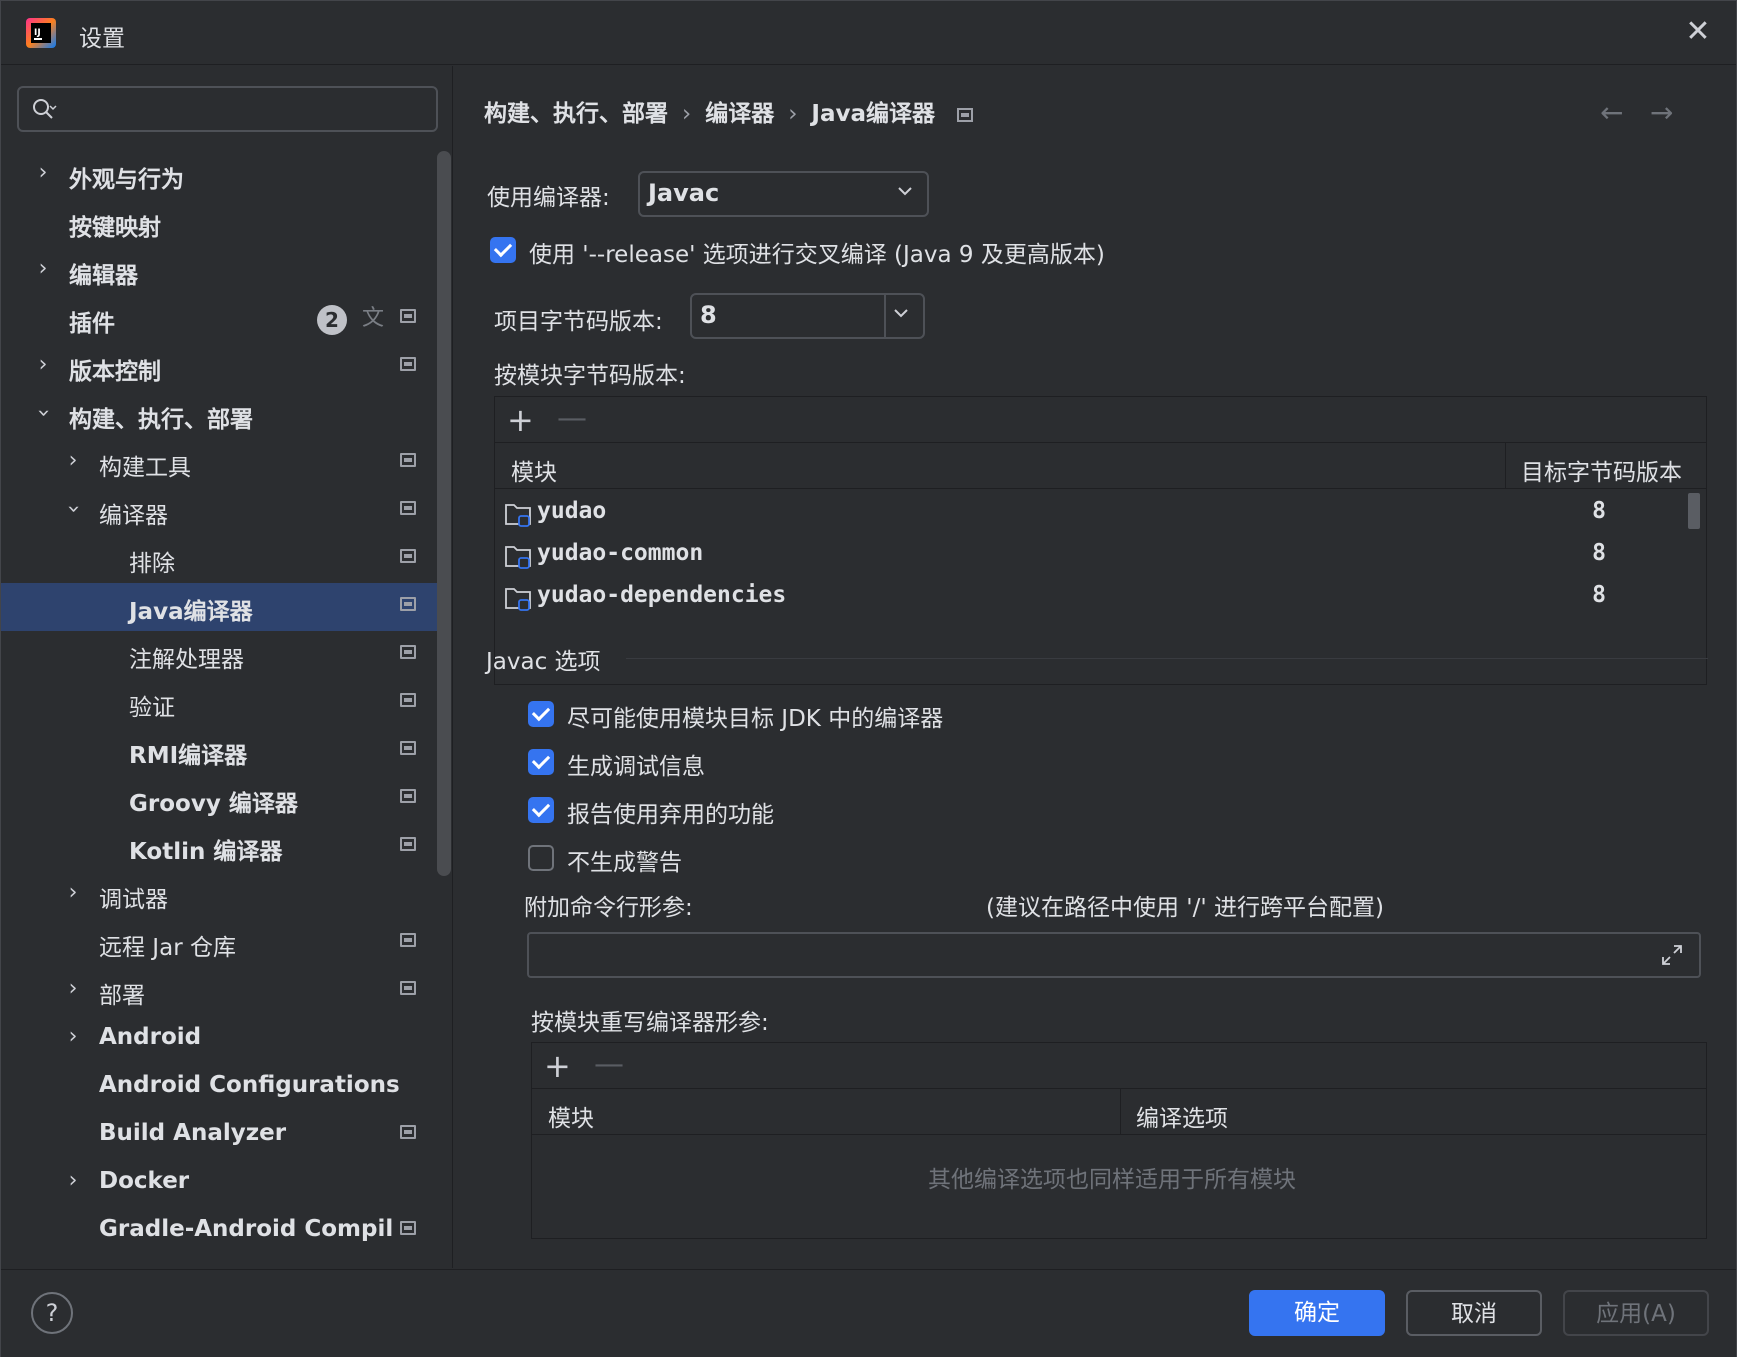 This screenshot has width=1737, height=1357. Describe the element at coordinates (226, 1087) in the screenshot. I see `sidebar-item-android-configurations: Android Configurations` at that location.